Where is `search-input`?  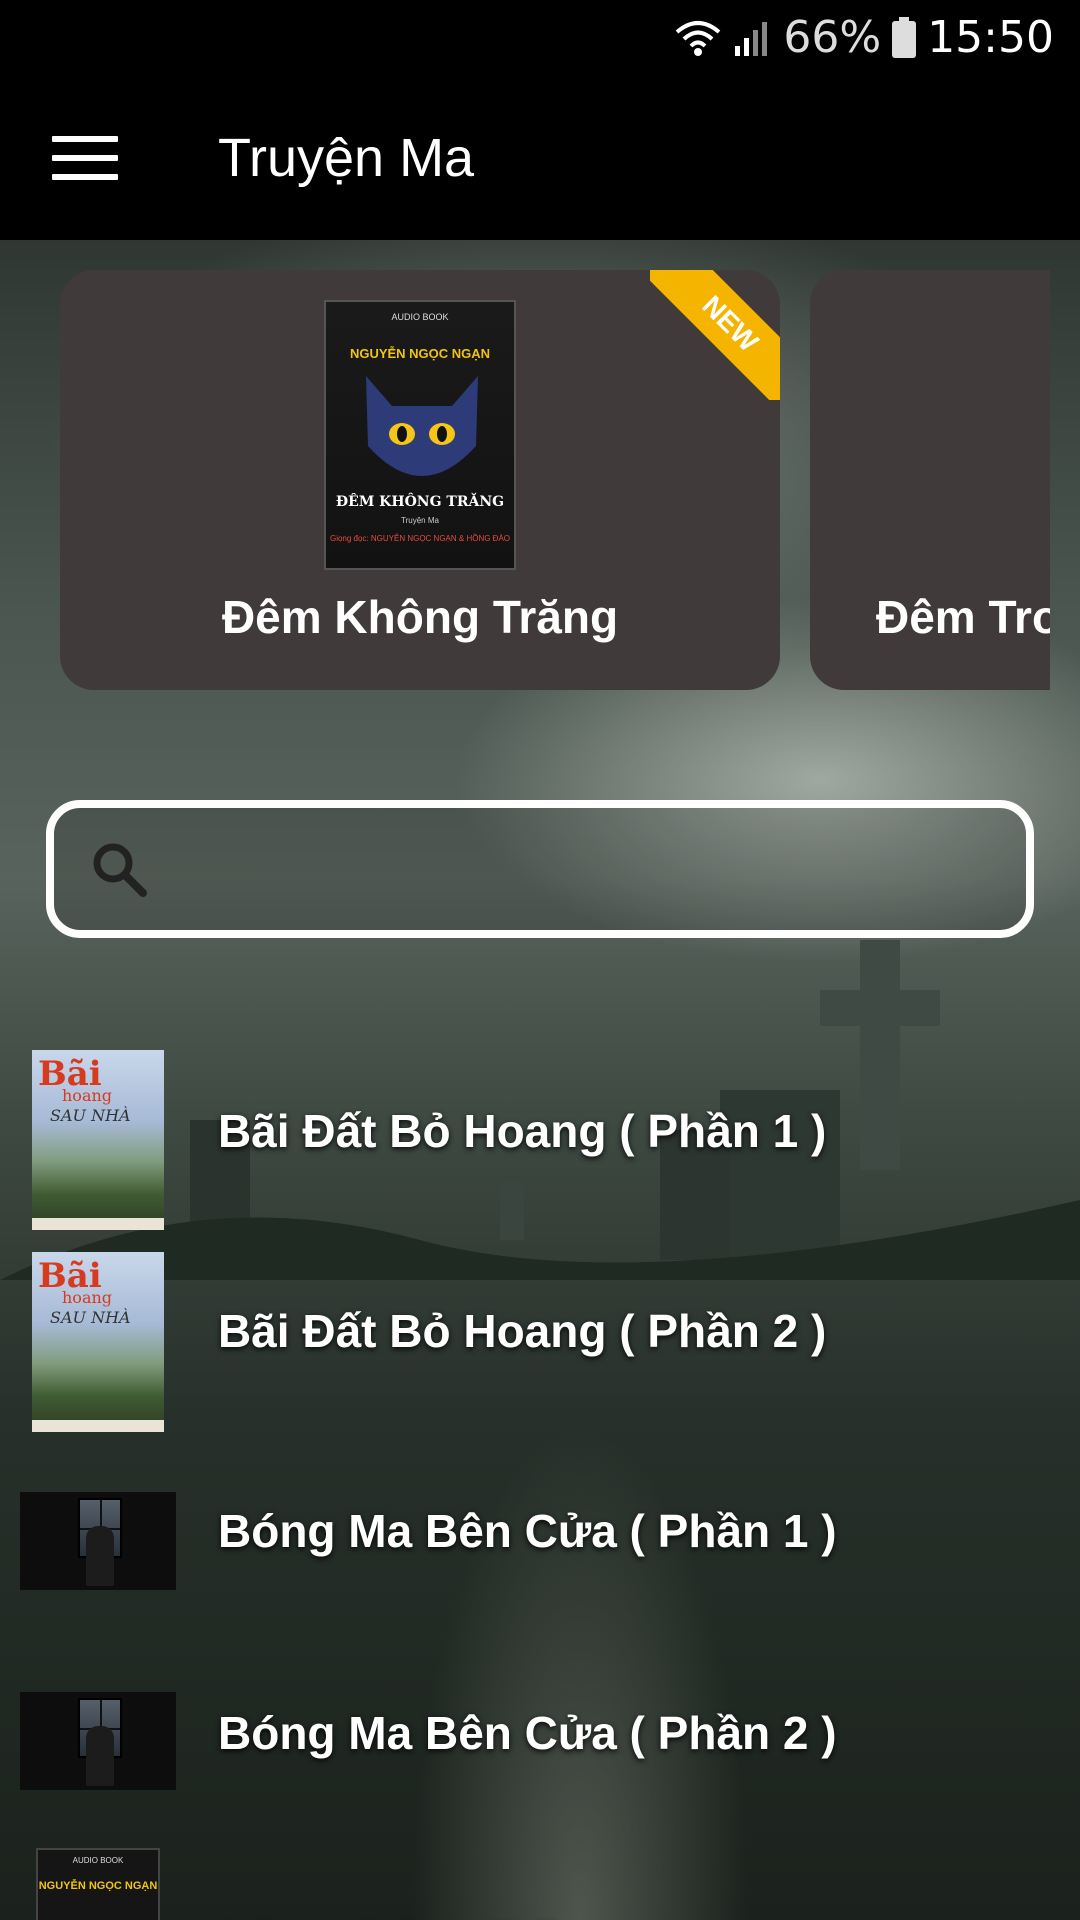
search-input is located at coordinates (596, 869).